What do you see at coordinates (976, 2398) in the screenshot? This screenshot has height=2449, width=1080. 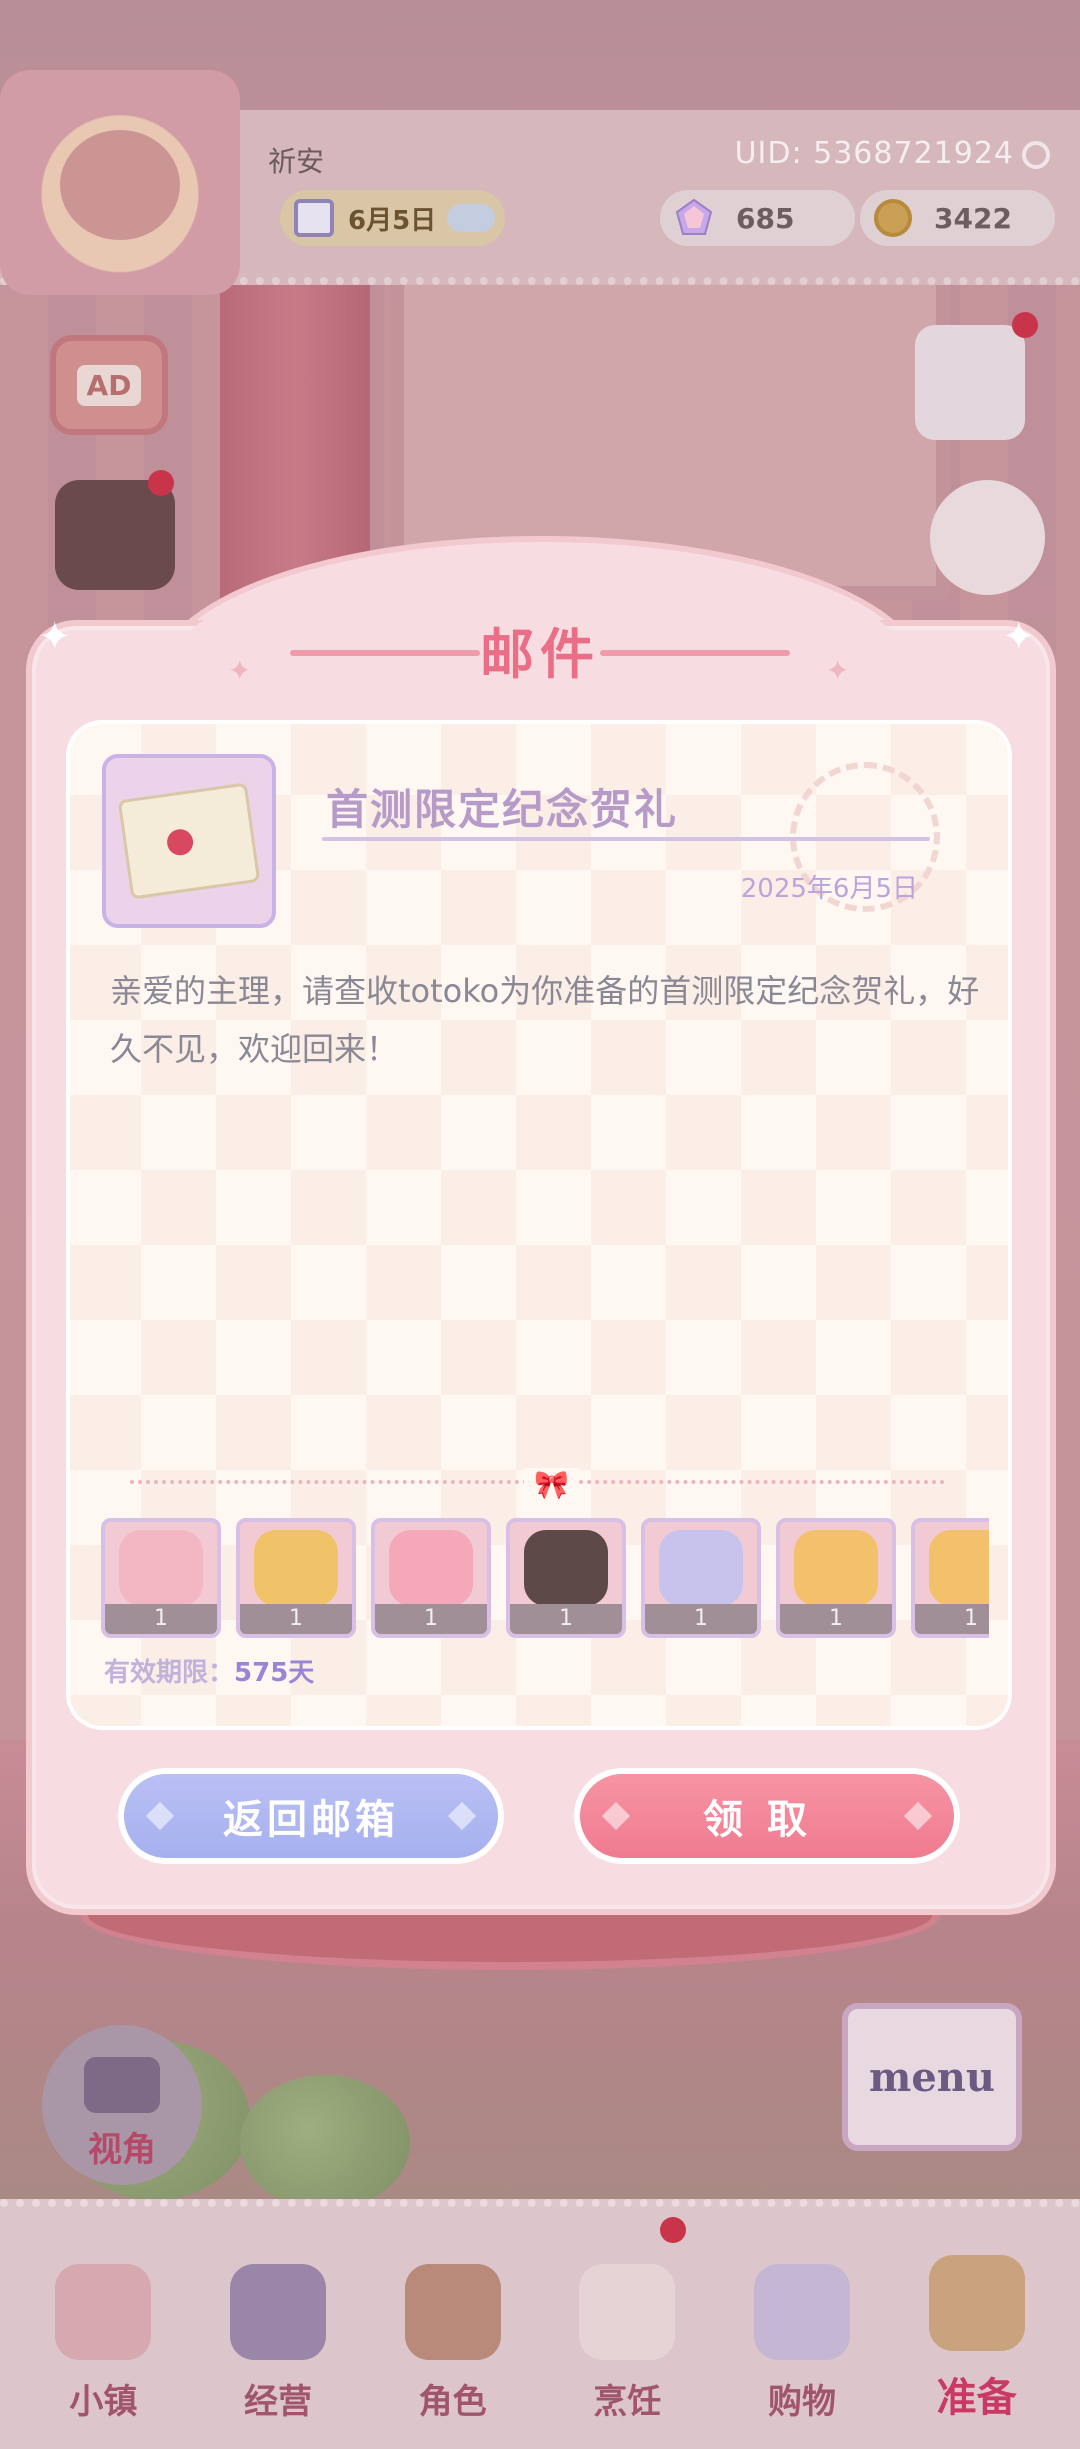 I see `nav-label: 准备` at bounding box center [976, 2398].